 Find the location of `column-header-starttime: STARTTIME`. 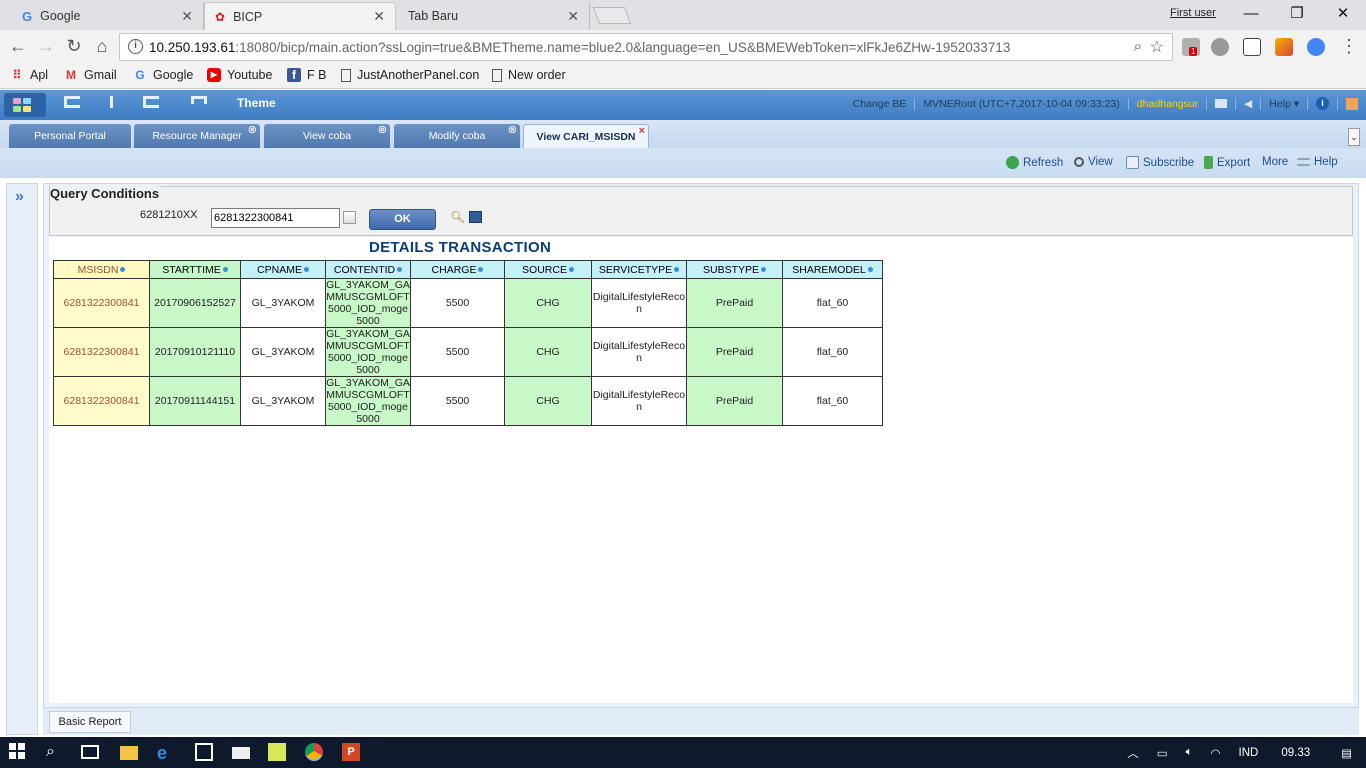

column-header-starttime: STARTTIME is located at coordinates (195, 269).